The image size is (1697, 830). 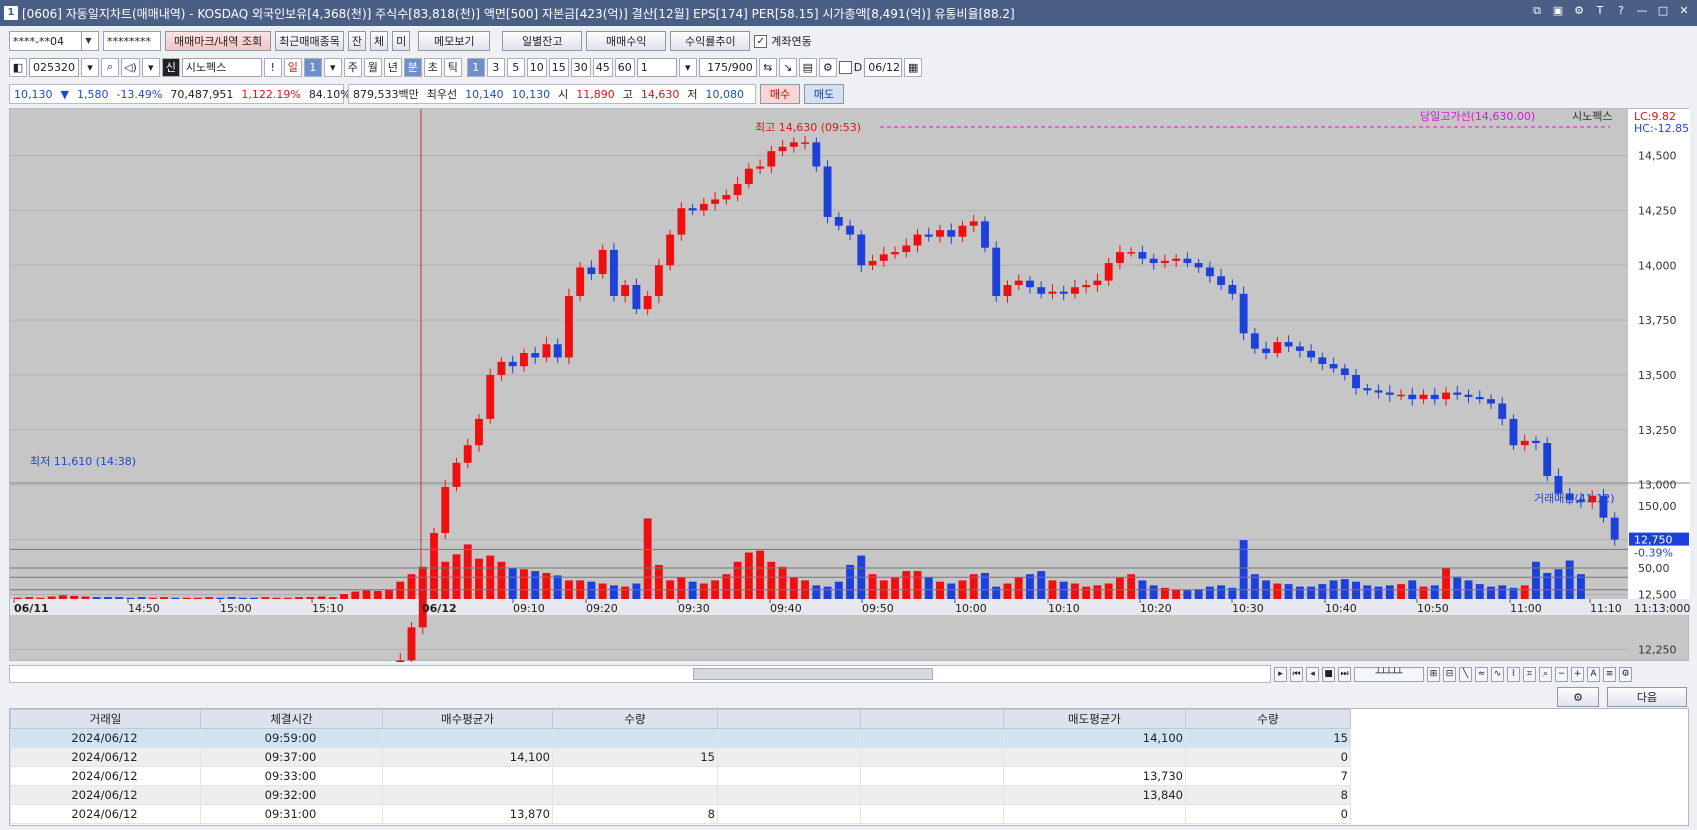 I want to click on minimize-icon: —, so click(x=1642, y=11).